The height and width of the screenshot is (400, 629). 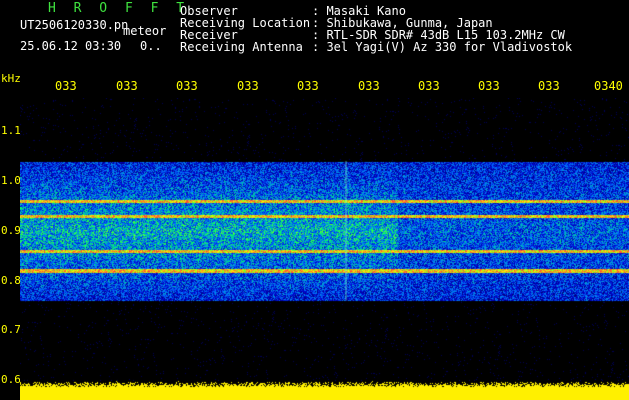 What do you see at coordinates (145, 31) in the screenshot?
I see `mode-label: meteor` at bounding box center [145, 31].